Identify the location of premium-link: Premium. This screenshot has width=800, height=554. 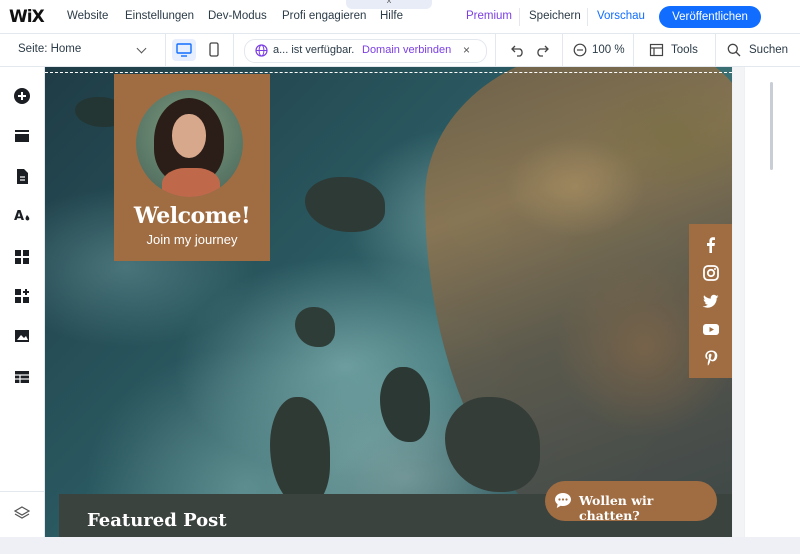
(489, 16).